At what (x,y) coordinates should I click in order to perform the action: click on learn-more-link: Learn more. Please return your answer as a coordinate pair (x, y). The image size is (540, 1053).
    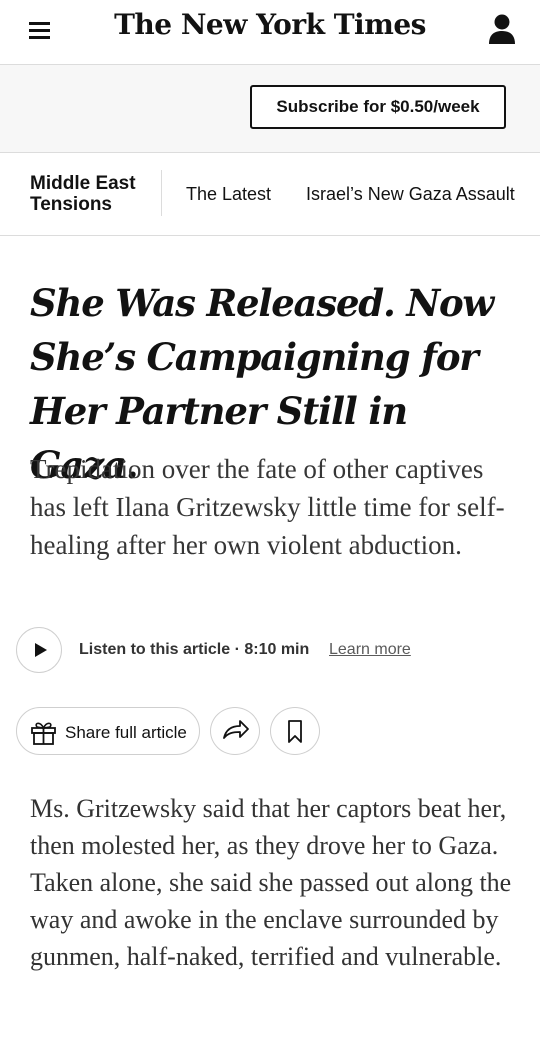
    Looking at the image, I should click on (370, 650).